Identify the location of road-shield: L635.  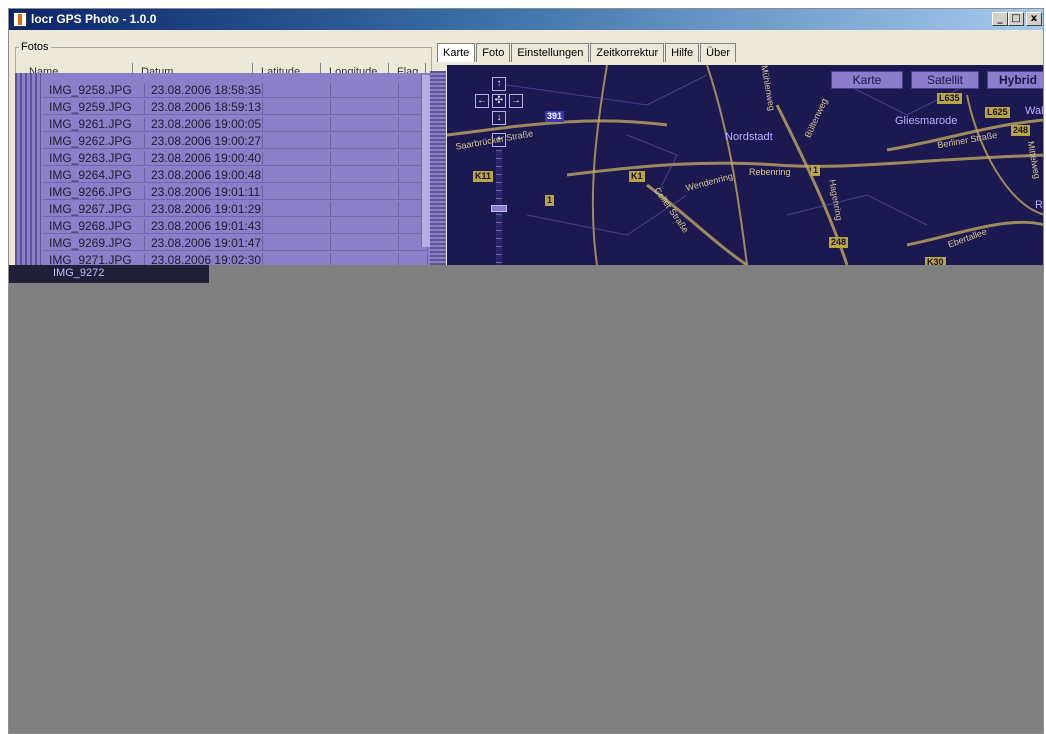
(949, 98).